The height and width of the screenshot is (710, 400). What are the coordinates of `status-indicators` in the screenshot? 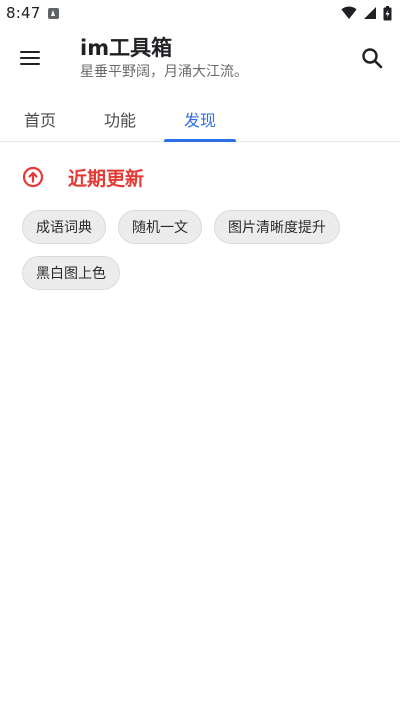 It's located at (366, 13).